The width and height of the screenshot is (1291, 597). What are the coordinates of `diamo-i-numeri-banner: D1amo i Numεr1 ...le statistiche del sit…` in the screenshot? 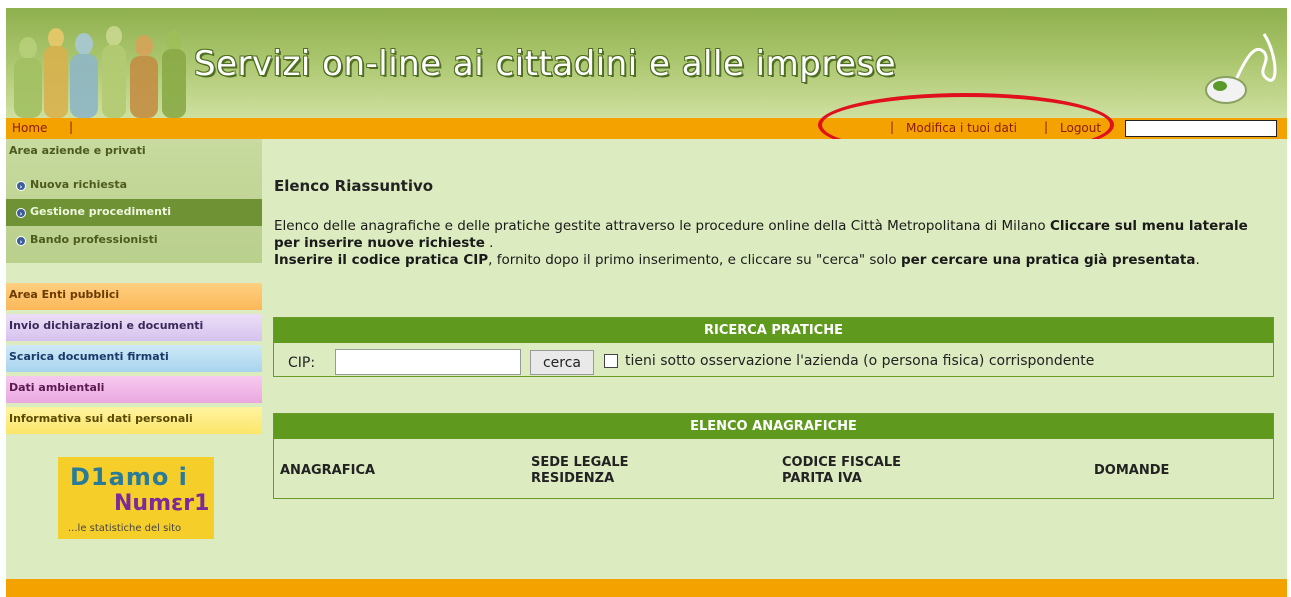 It's located at (136, 498).